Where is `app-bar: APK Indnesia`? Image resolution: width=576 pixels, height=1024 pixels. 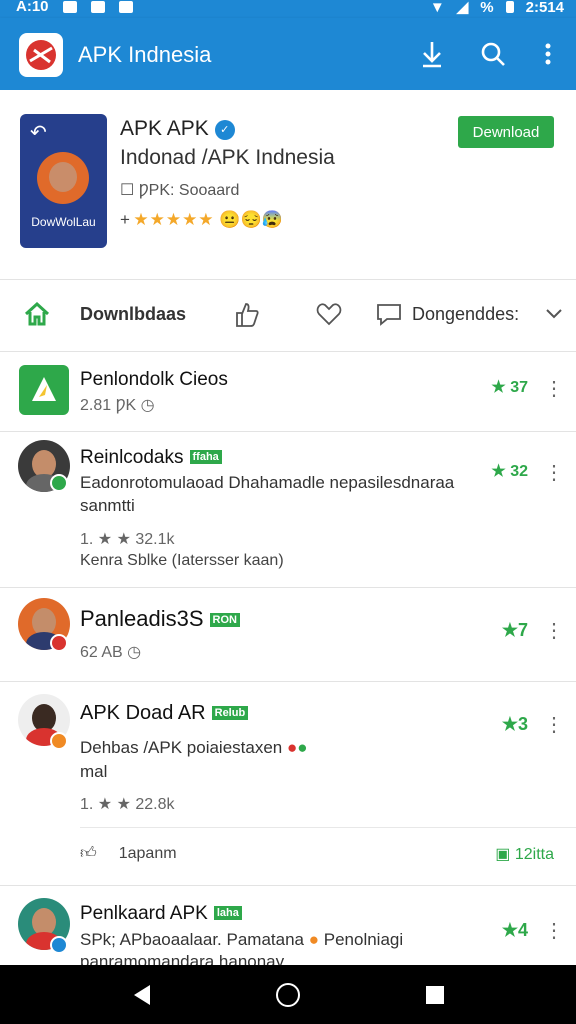
app-bar: APK Indnesia is located at coordinates (288, 54).